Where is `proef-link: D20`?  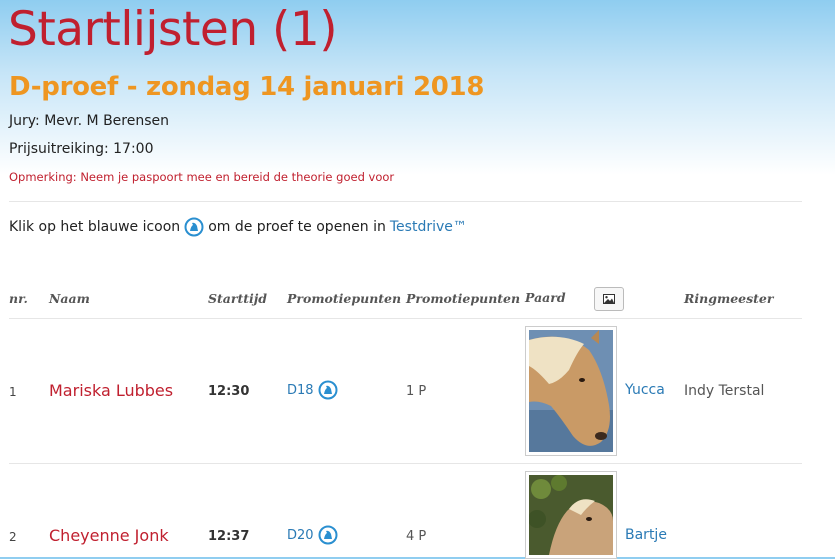
proef-link: D20 is located at coordinates (314, 535).